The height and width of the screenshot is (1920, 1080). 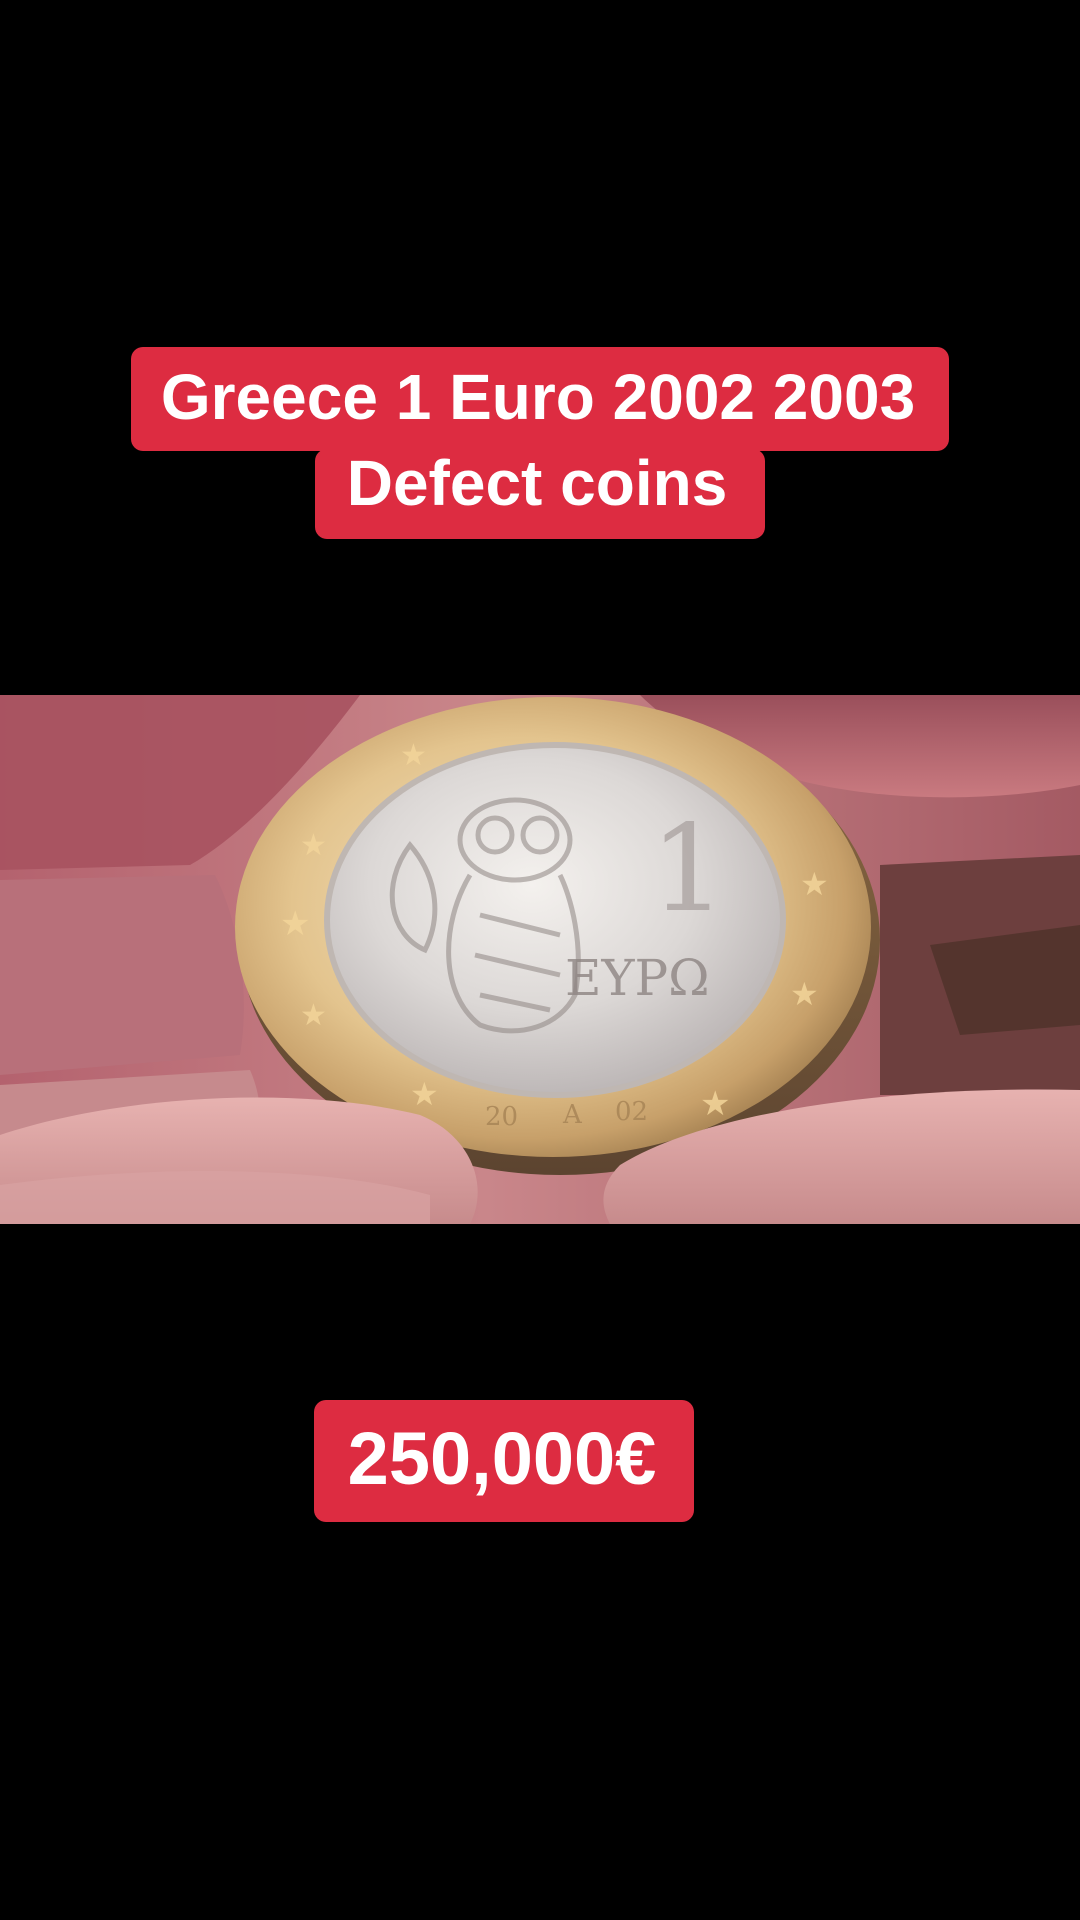 What do you see at coordinates (688, 869) in the screenshot?
I see `coin-denomination: 1` at bounding box center [688, 869].